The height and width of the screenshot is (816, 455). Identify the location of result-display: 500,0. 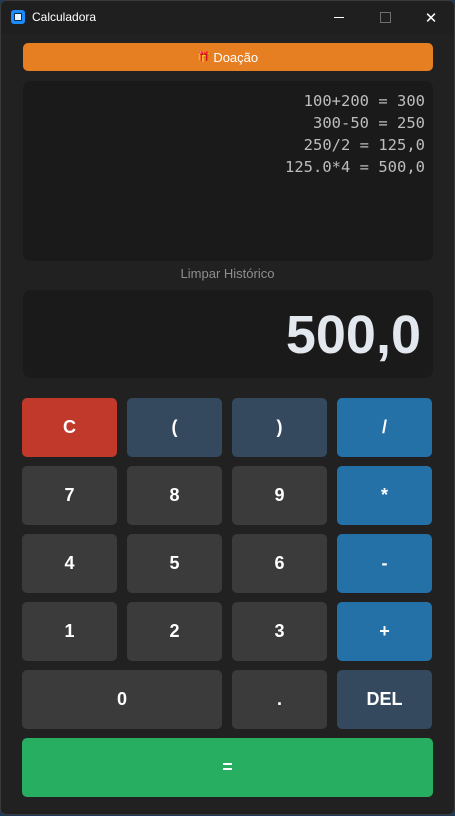
(228, 334).